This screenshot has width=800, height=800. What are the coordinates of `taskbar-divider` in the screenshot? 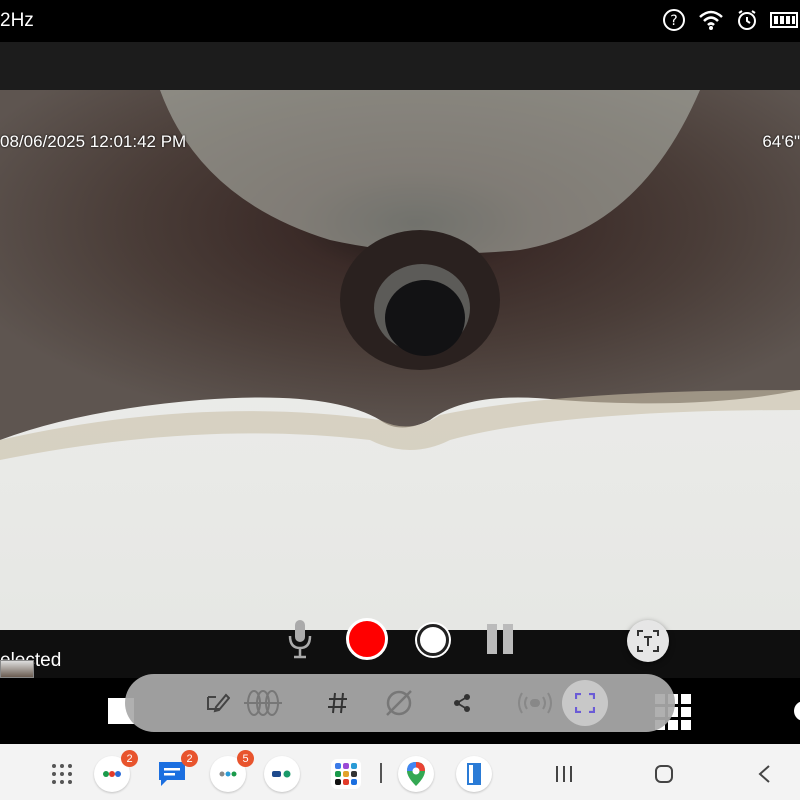 It's located at (381, 773).